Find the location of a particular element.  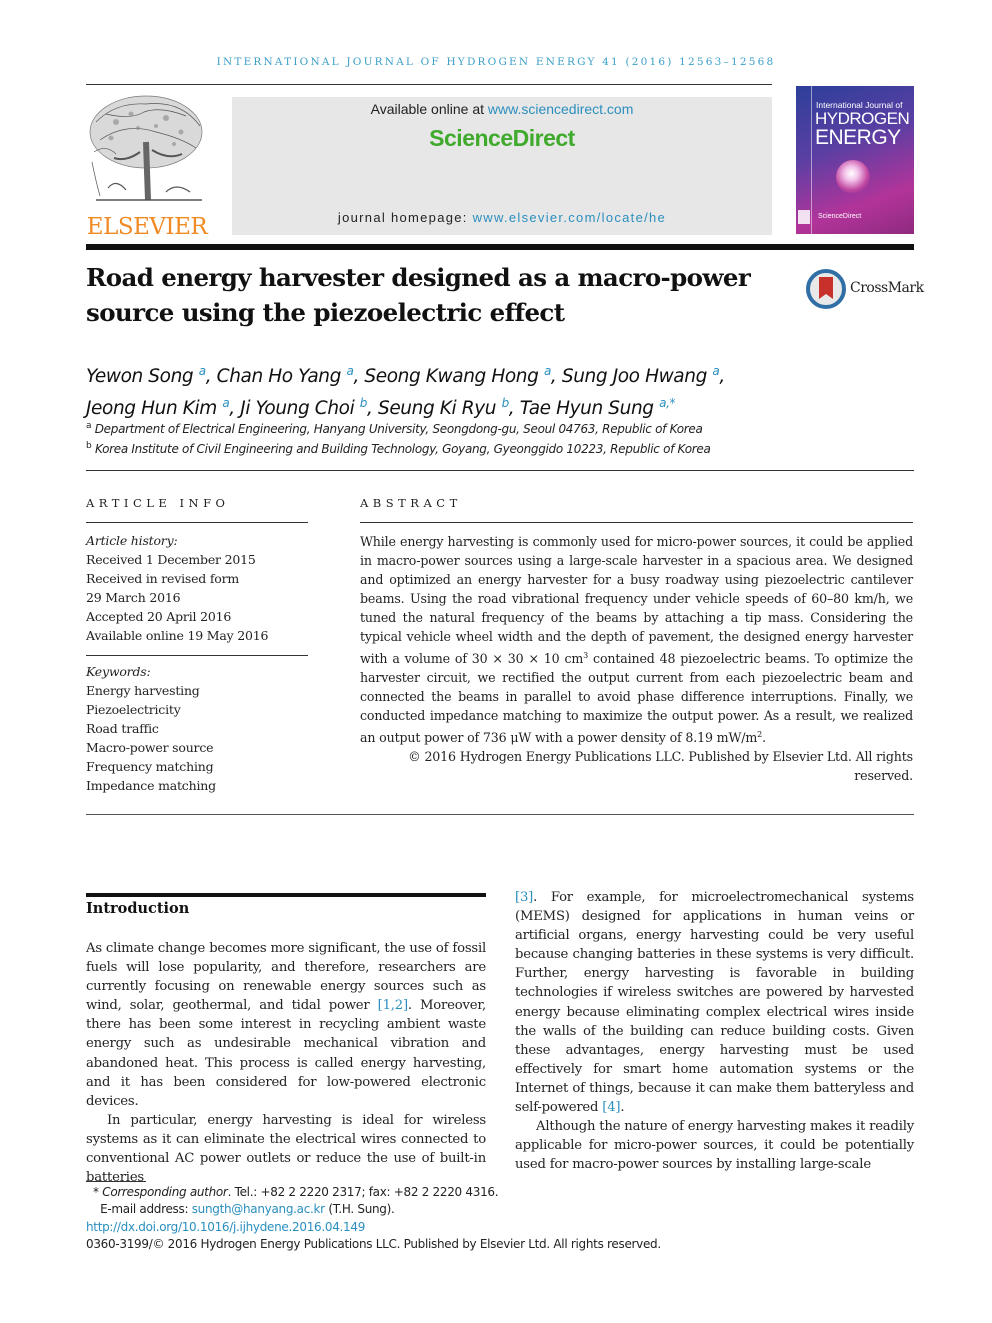

elsevier-logo: ELSEVIER is located at coordinates (147, 166).